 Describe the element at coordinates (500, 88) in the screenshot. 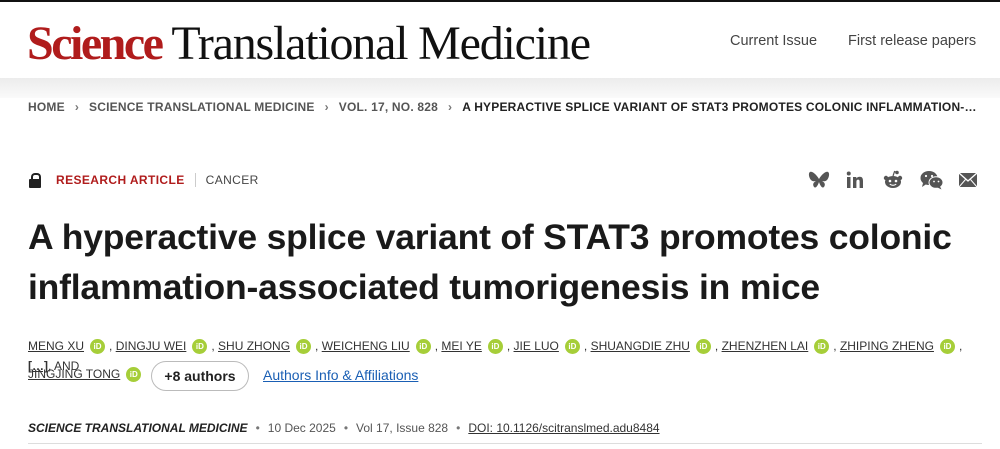

I see `header-shadow-band` at that location.